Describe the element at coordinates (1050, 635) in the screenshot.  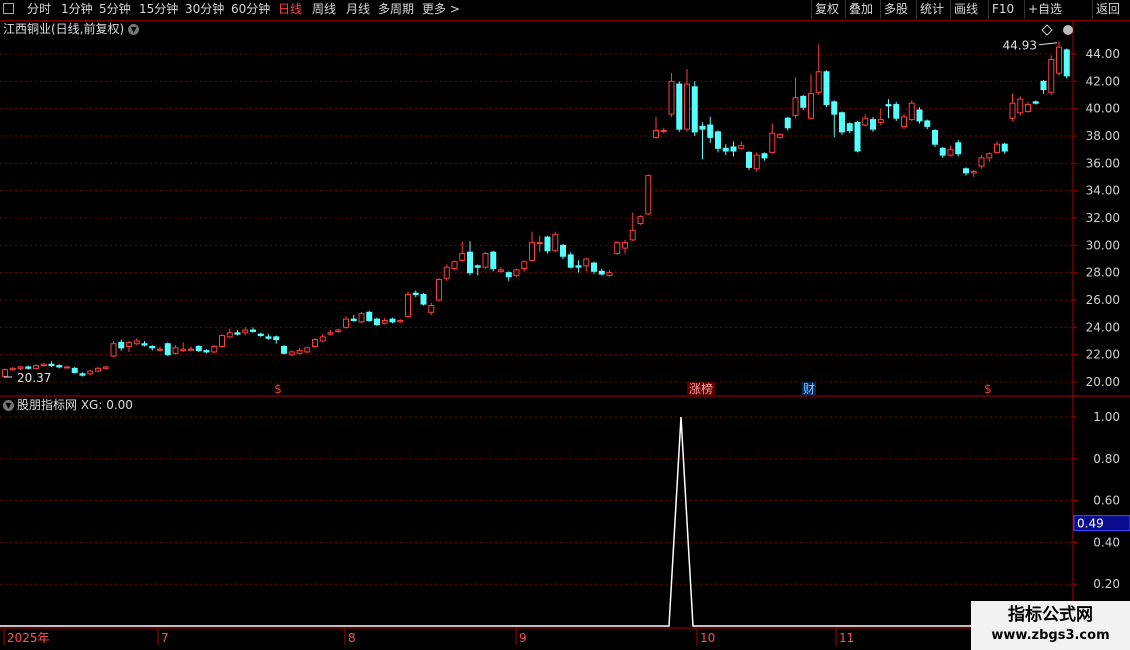
I see `watermark-url: www.zbgs3.com` at that location.